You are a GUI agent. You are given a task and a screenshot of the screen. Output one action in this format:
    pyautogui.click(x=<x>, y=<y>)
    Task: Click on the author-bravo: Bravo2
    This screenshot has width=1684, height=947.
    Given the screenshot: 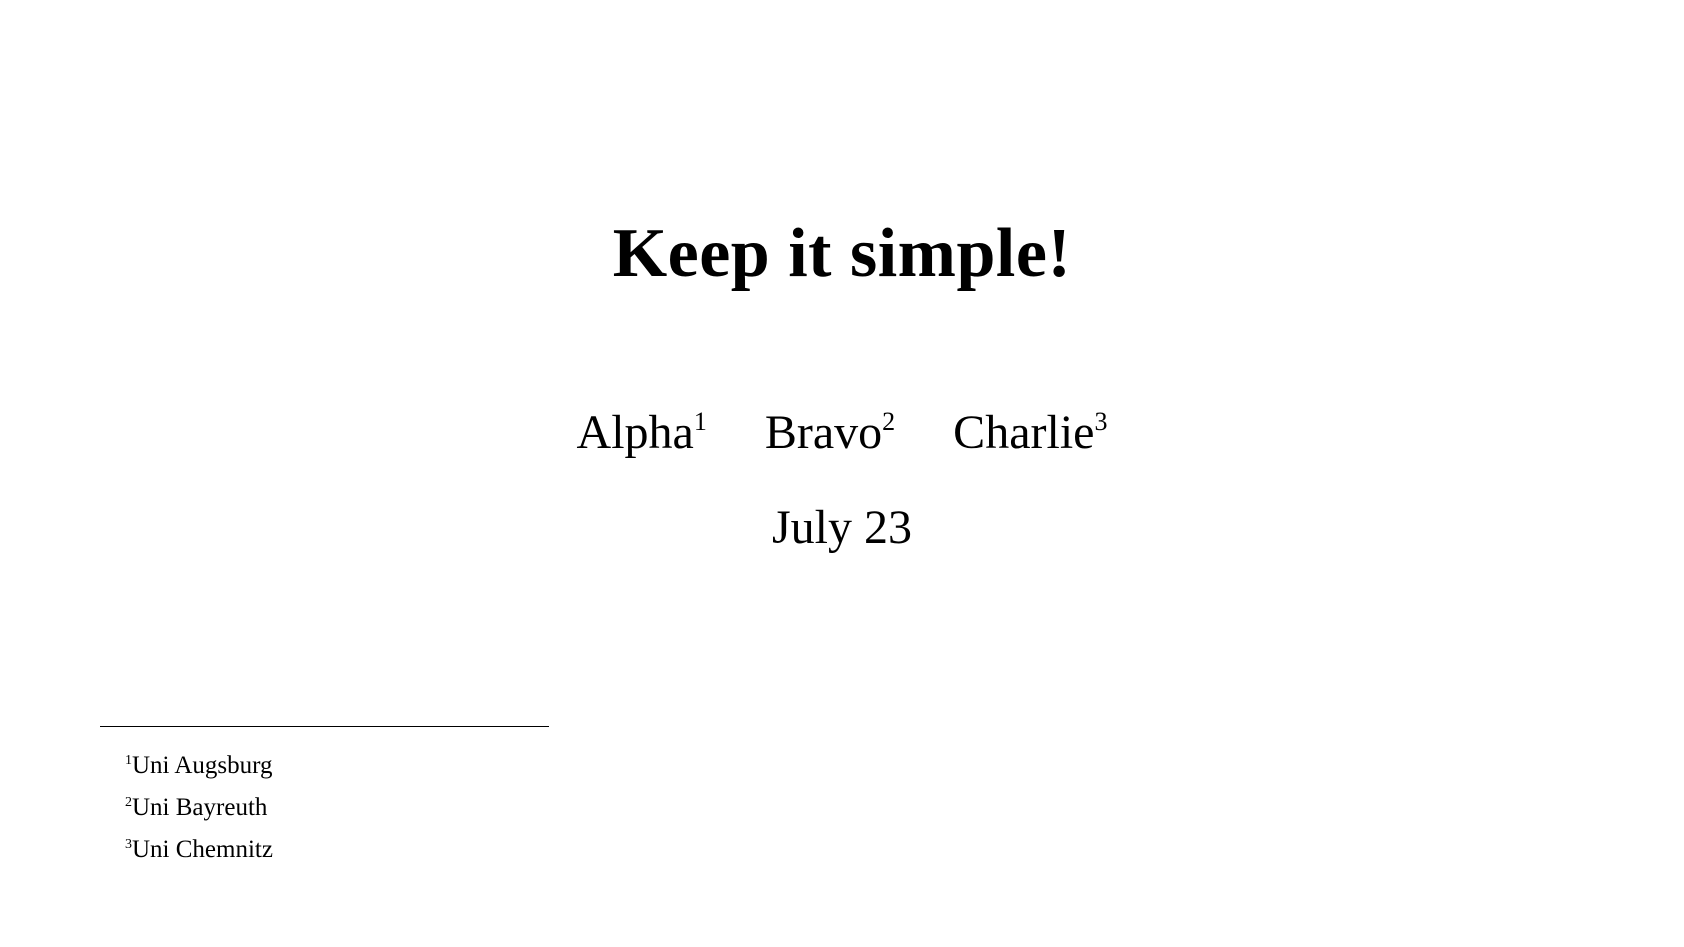 What is the action you would take?
    pyautogui.click(x=830, y=433)
    